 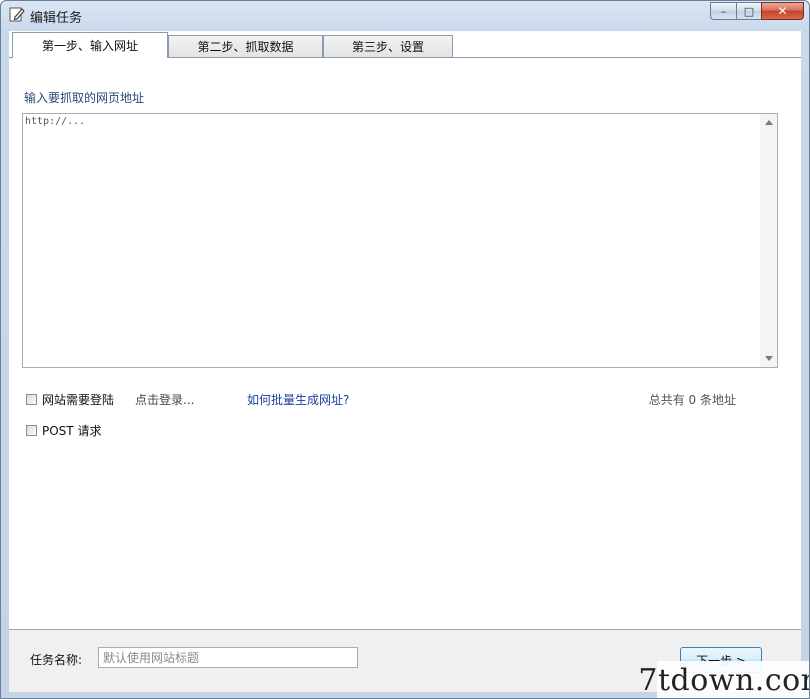 I want to click on maximize-button: □, so click(x=748, y=11).